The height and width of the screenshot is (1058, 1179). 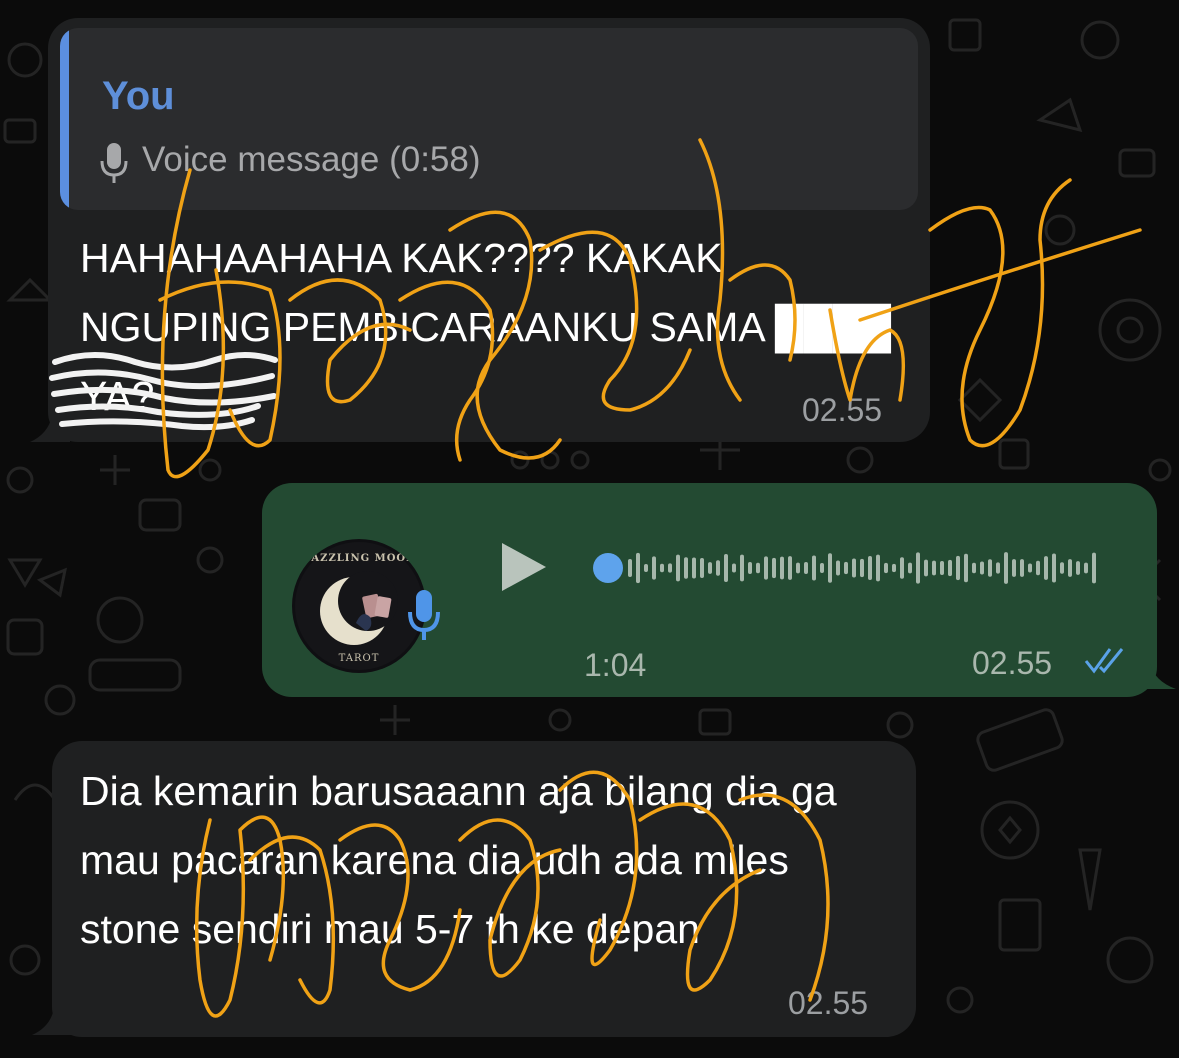 I want to click on avatar-logo-subtext: TAROT, so click(x=359, y=658).